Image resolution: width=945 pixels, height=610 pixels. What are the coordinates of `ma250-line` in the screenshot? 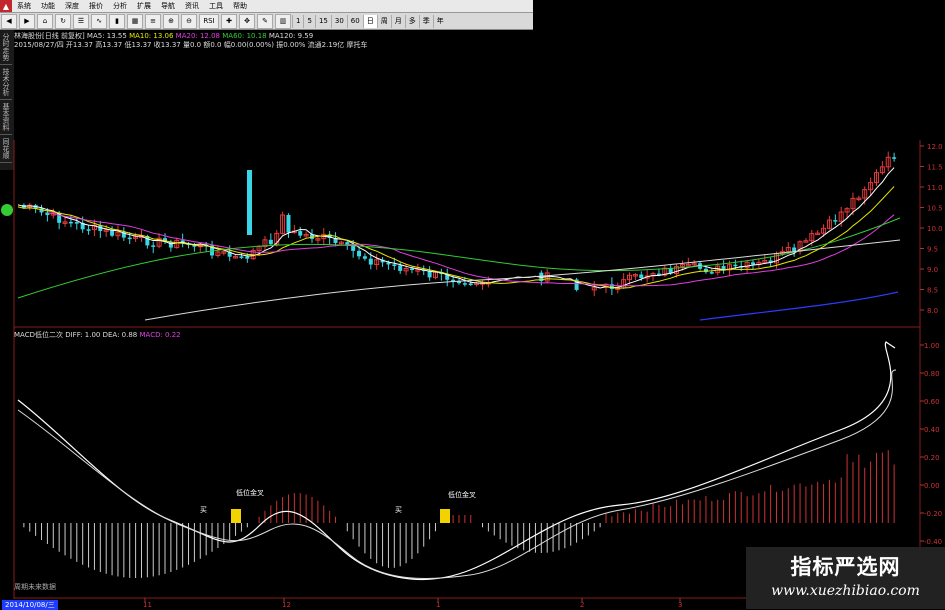 It's located at (799, 306).